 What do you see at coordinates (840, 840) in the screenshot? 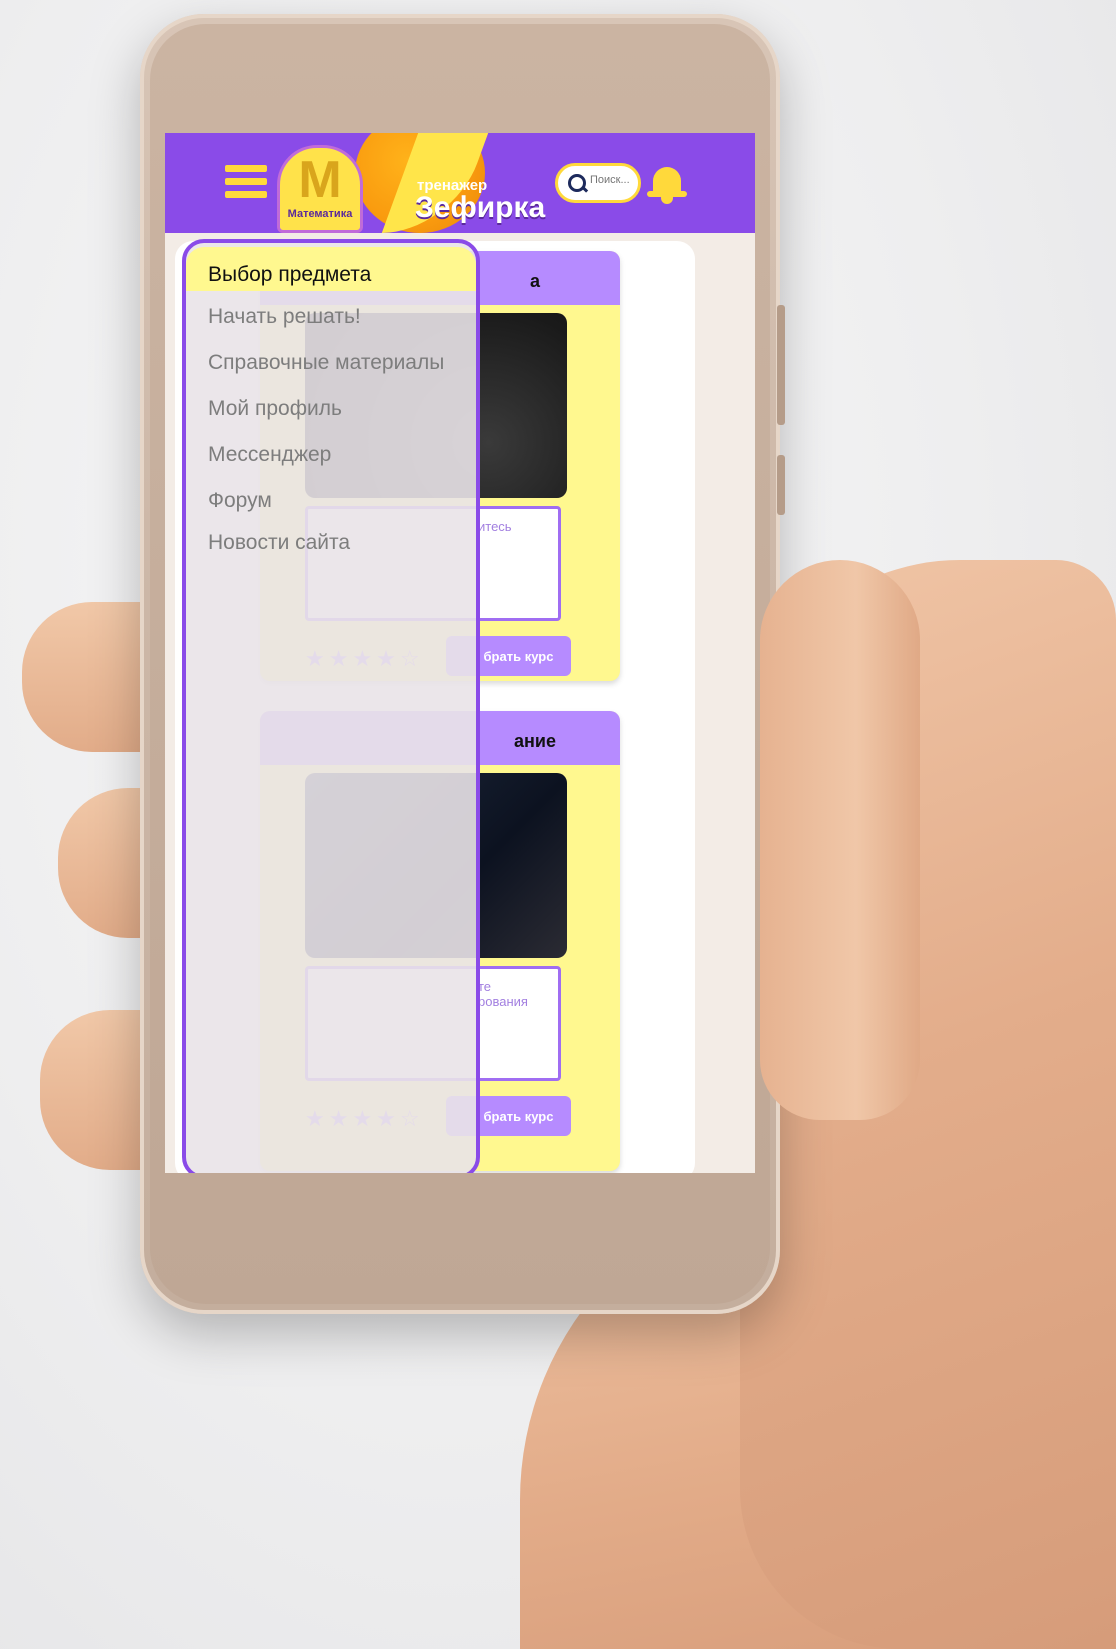
I see `thumb` at bounding box center [840, 840].